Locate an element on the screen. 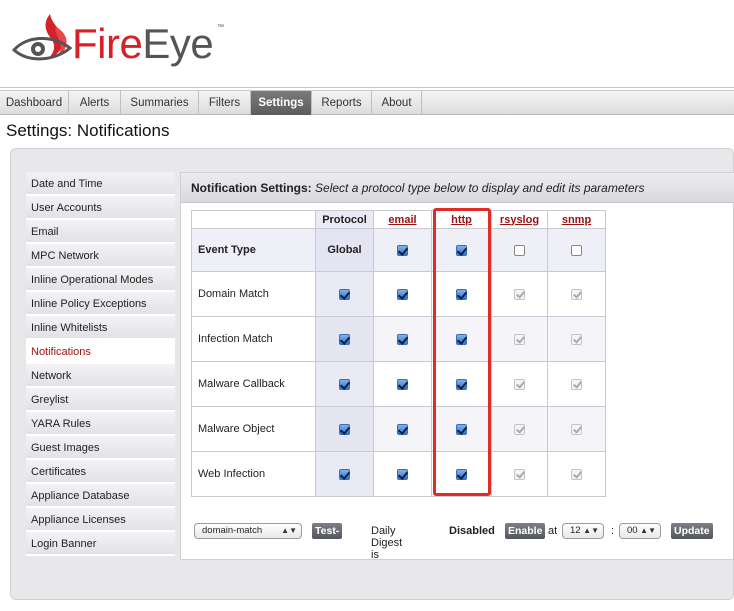 This screenshot has height=611, width=734. hour-select: 12 ▲▼ is located at coordinates (583, 531).